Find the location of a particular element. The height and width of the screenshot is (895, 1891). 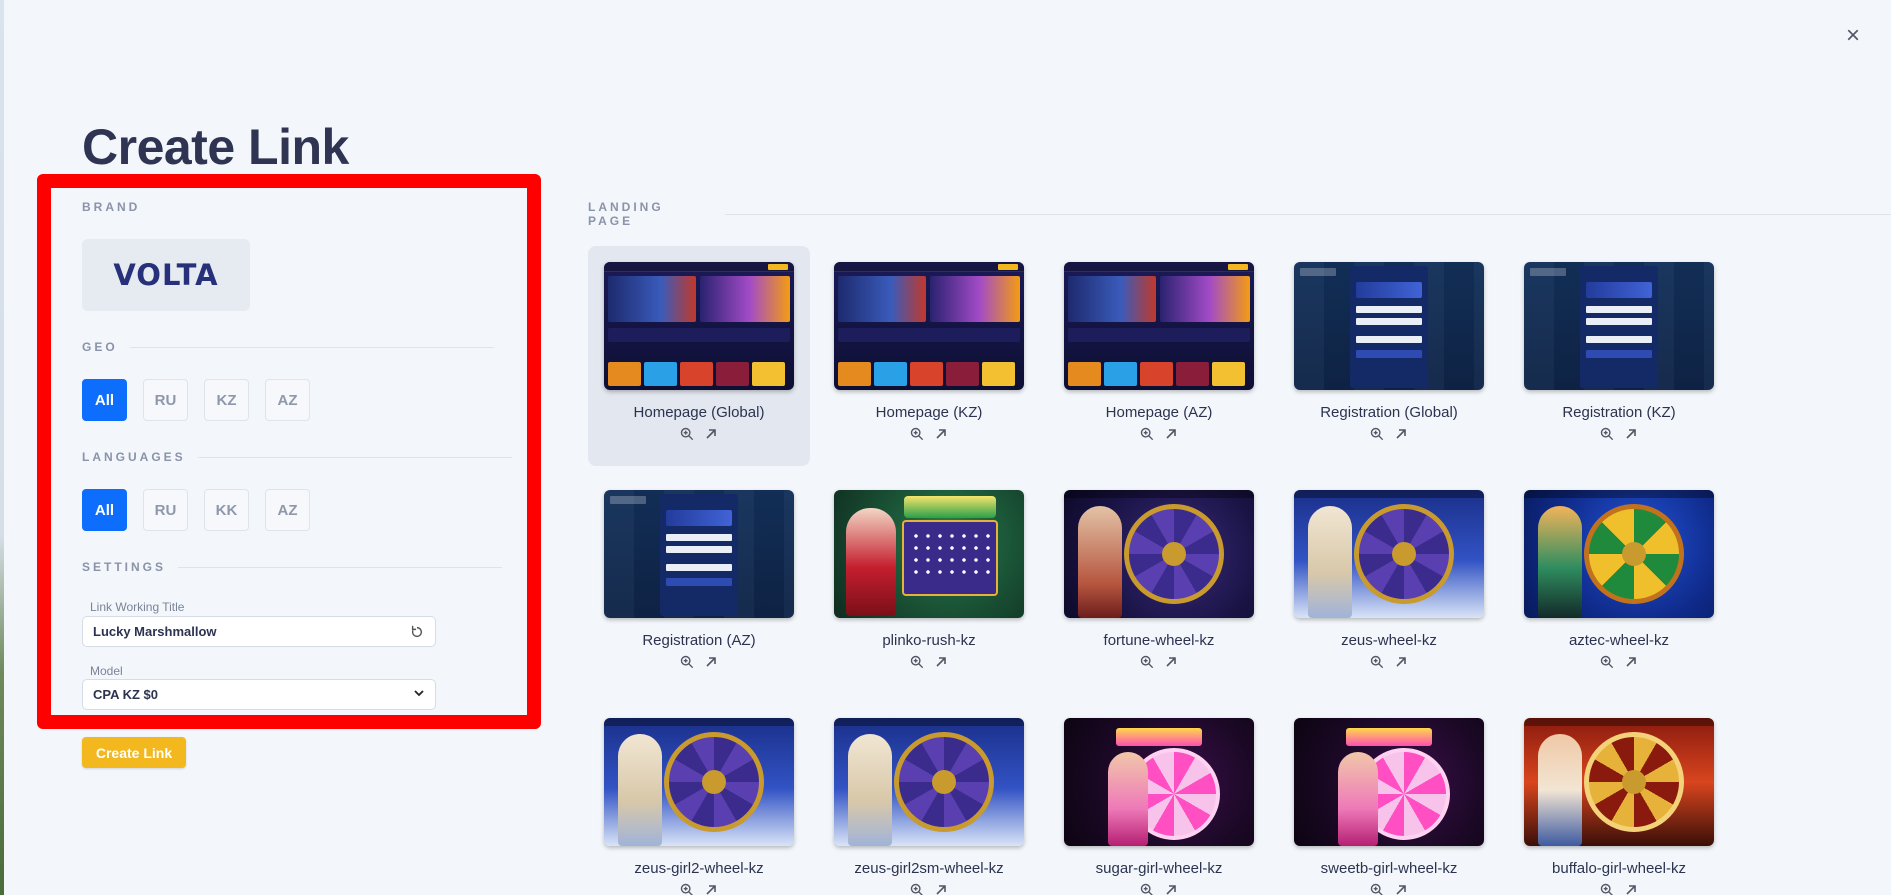

landing-card-title: Homepage (KZ) is located at coordinates (929, 412).